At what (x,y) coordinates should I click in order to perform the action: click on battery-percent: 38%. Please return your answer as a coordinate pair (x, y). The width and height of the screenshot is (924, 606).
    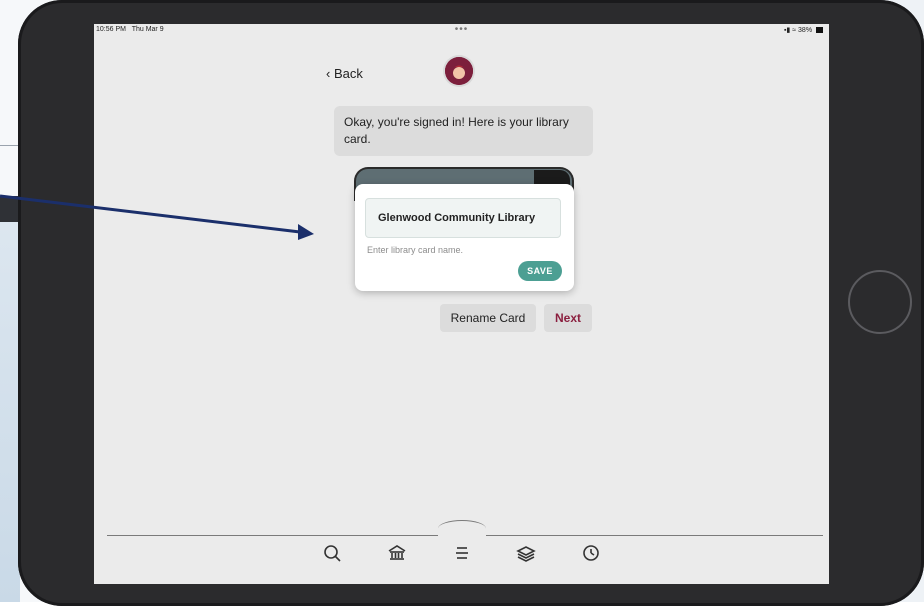
    Looking at the image, I should click on (805, 30).